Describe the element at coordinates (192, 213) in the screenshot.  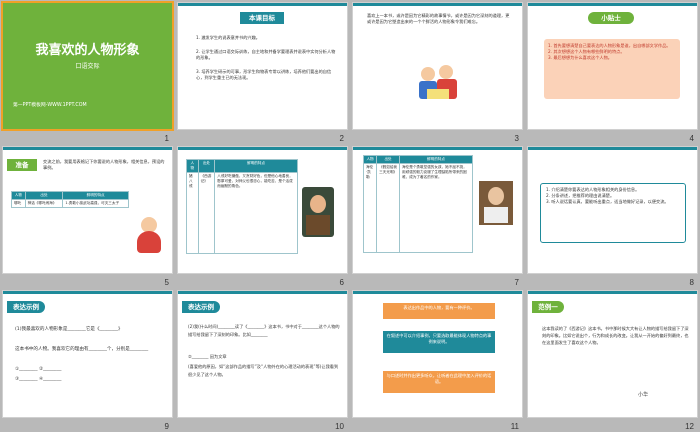
I see `cell: 猪八戒` at that location.